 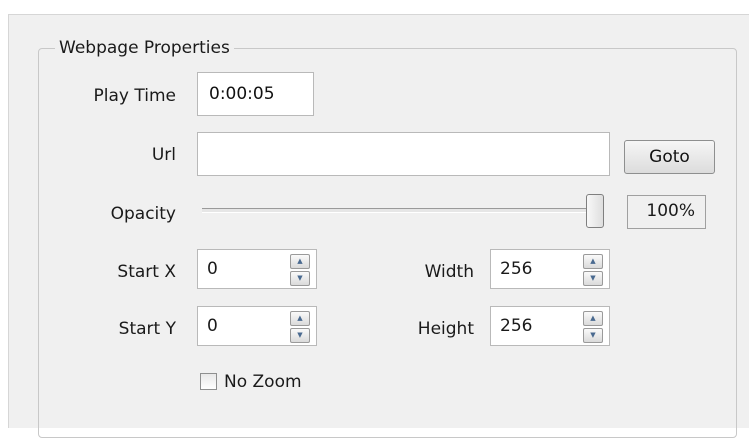 I want to click on height-spinbox: 256 ▲ ▼, so click(x=550, y=326).